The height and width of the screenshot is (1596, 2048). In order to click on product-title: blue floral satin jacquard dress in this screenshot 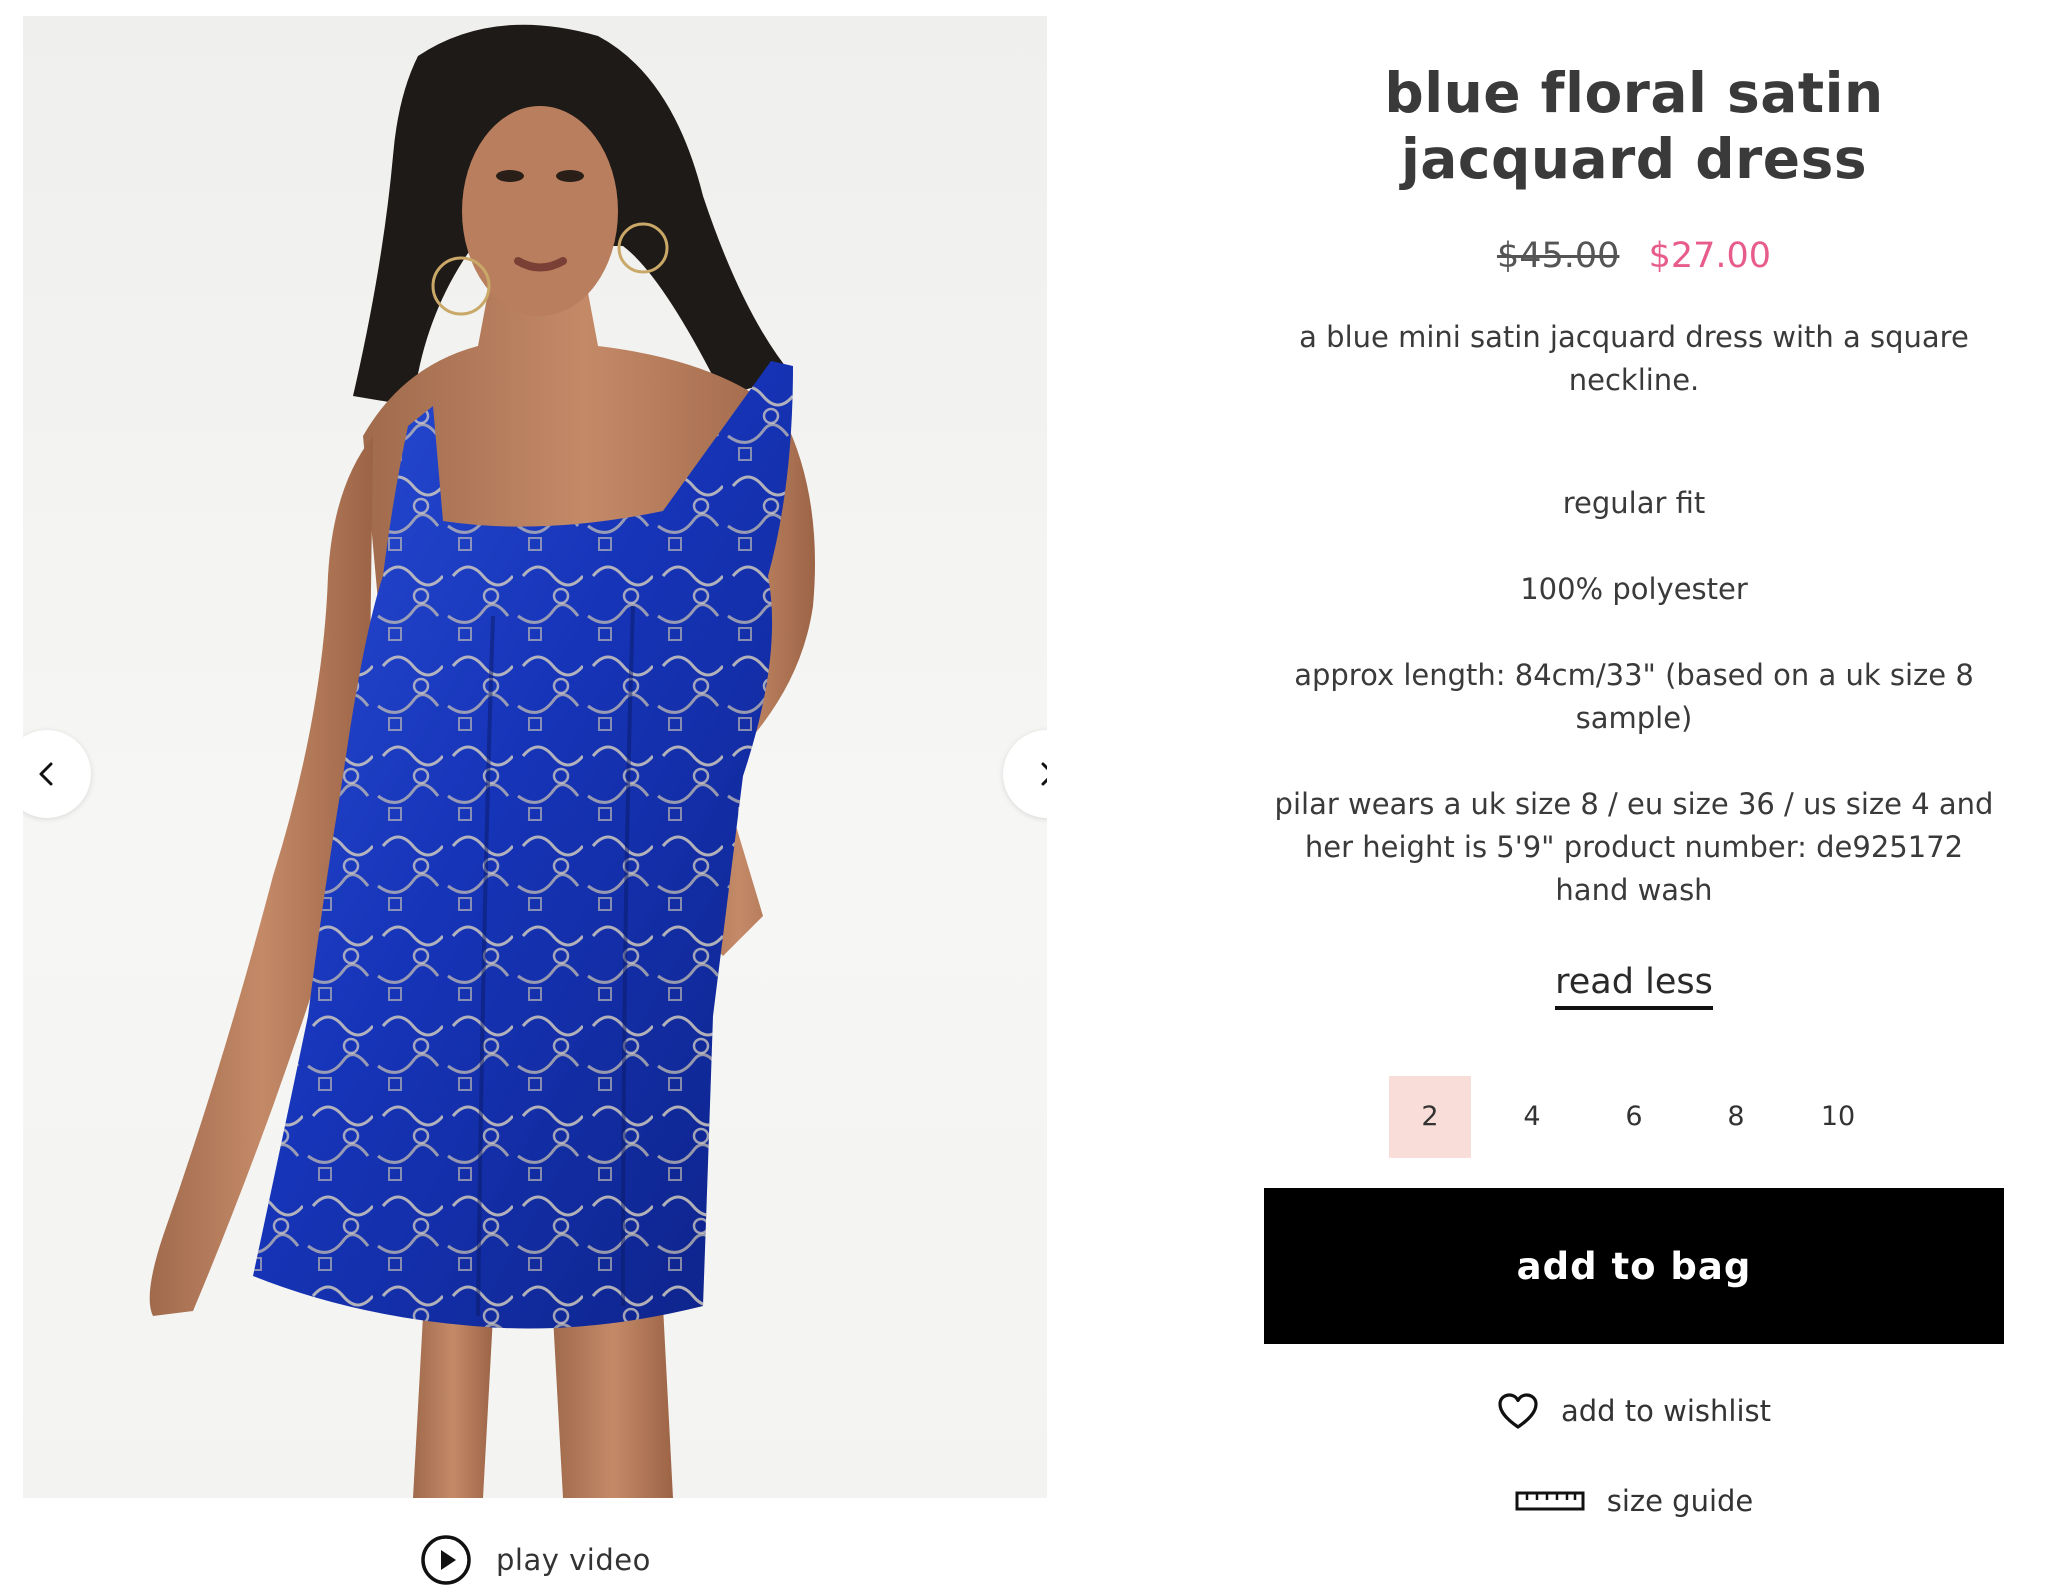, I will do `click(1634, 126)`.